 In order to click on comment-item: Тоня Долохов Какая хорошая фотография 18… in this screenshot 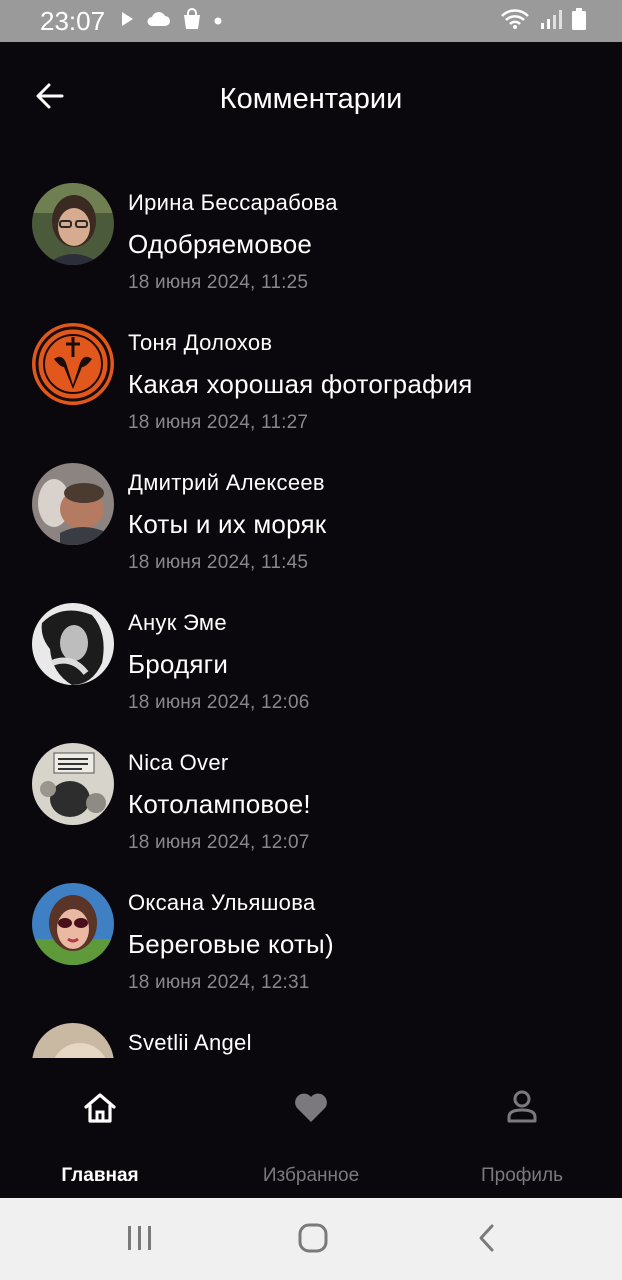, I will do `click(311, 380)`.